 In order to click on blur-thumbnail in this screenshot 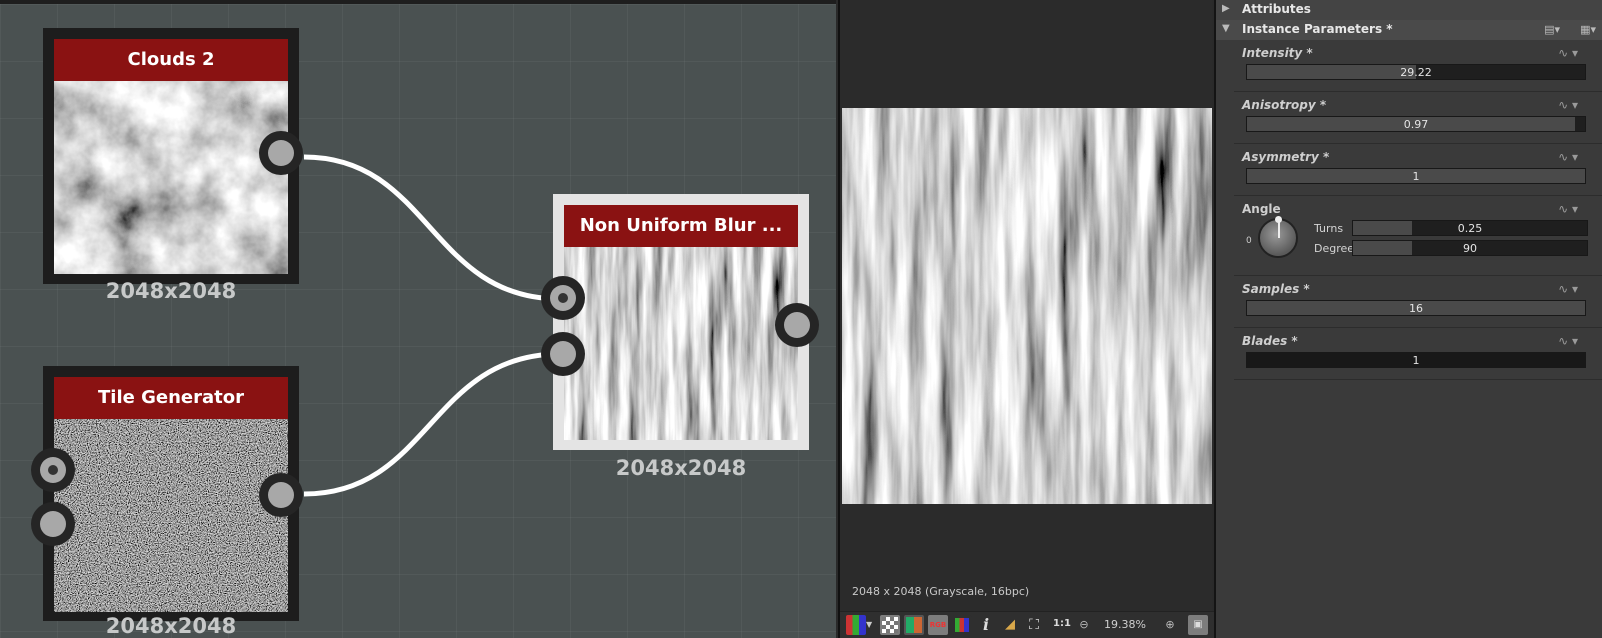, I will do `click(681, 343)`.